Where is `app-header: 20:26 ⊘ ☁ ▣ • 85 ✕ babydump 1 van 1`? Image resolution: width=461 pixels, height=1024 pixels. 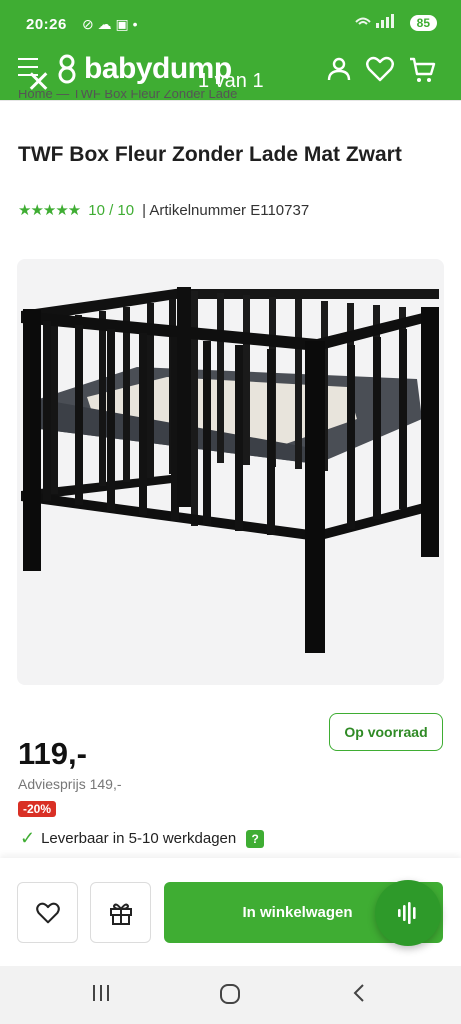
app-header: 20:26 ⊘ ☁ ▣ • 85 ✕ babydump 1 van 1 is located at coordinates (230, 50).